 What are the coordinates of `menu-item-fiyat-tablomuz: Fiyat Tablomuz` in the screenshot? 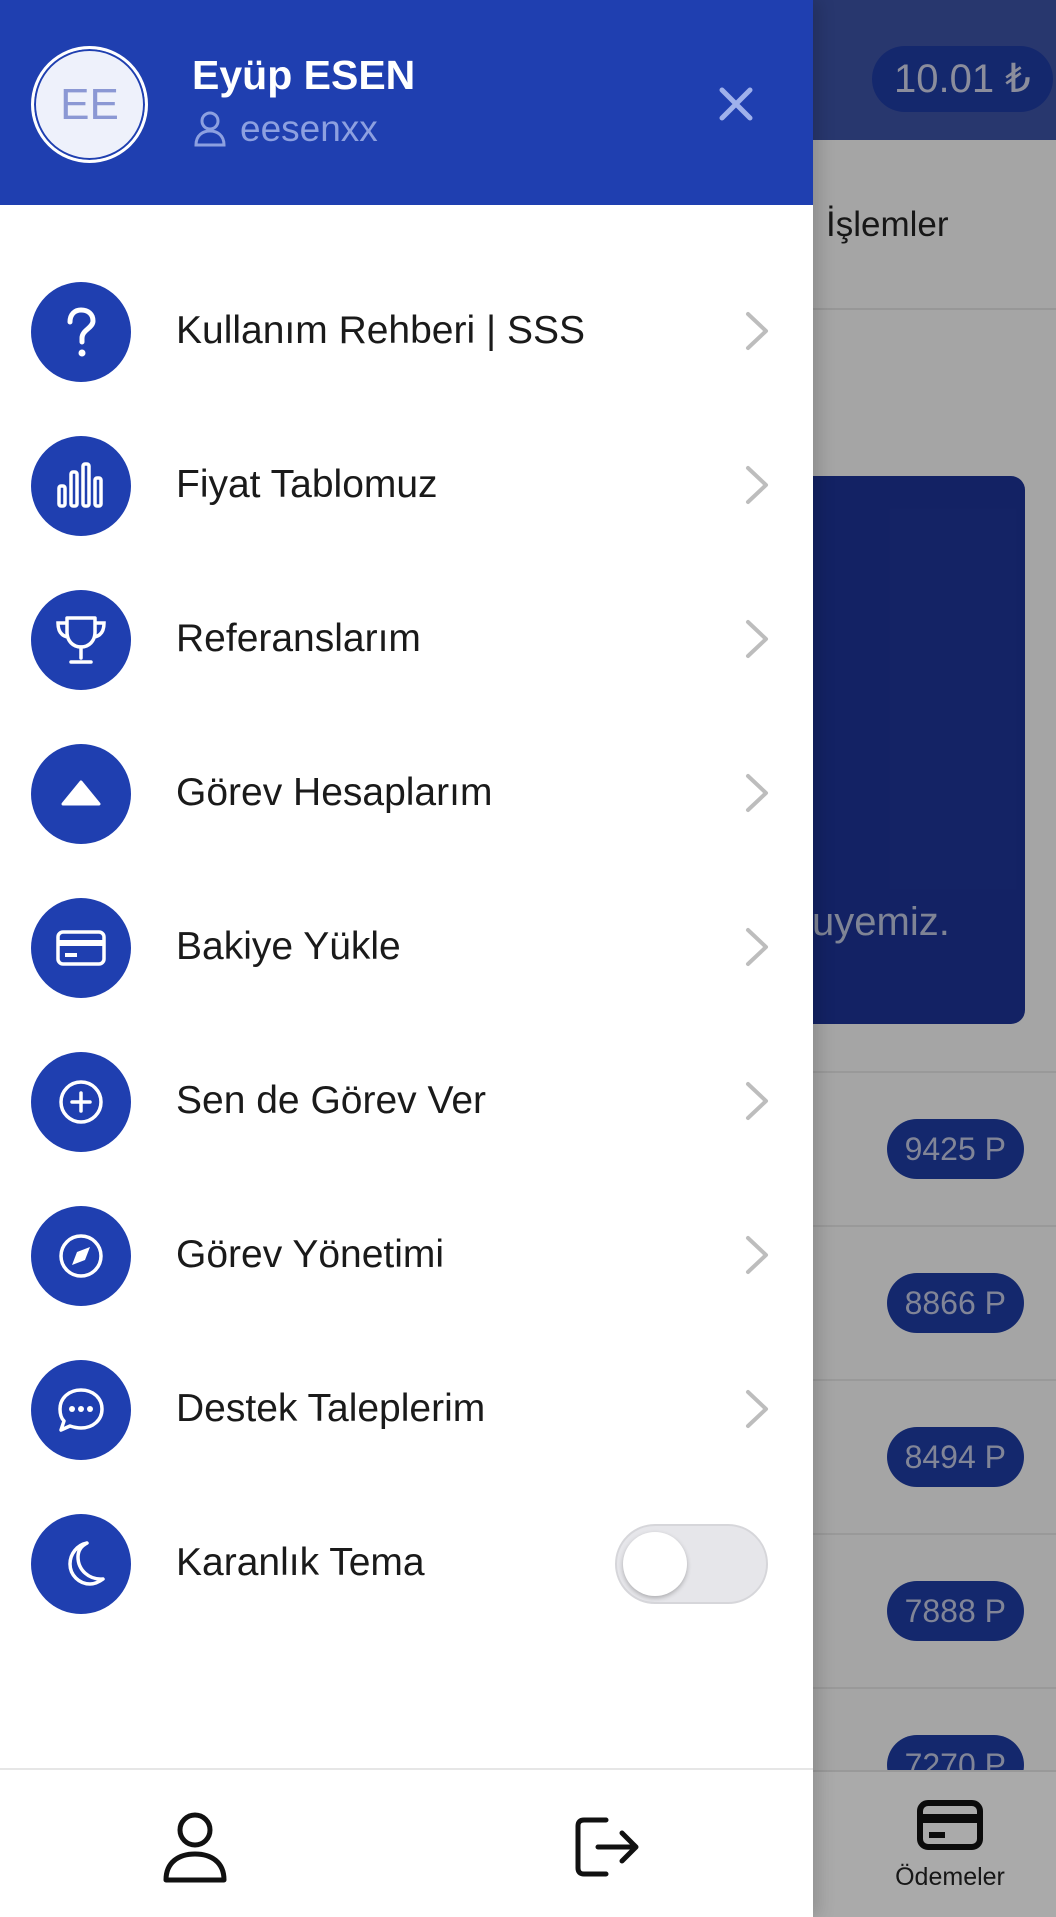 It's located at (406, 485).